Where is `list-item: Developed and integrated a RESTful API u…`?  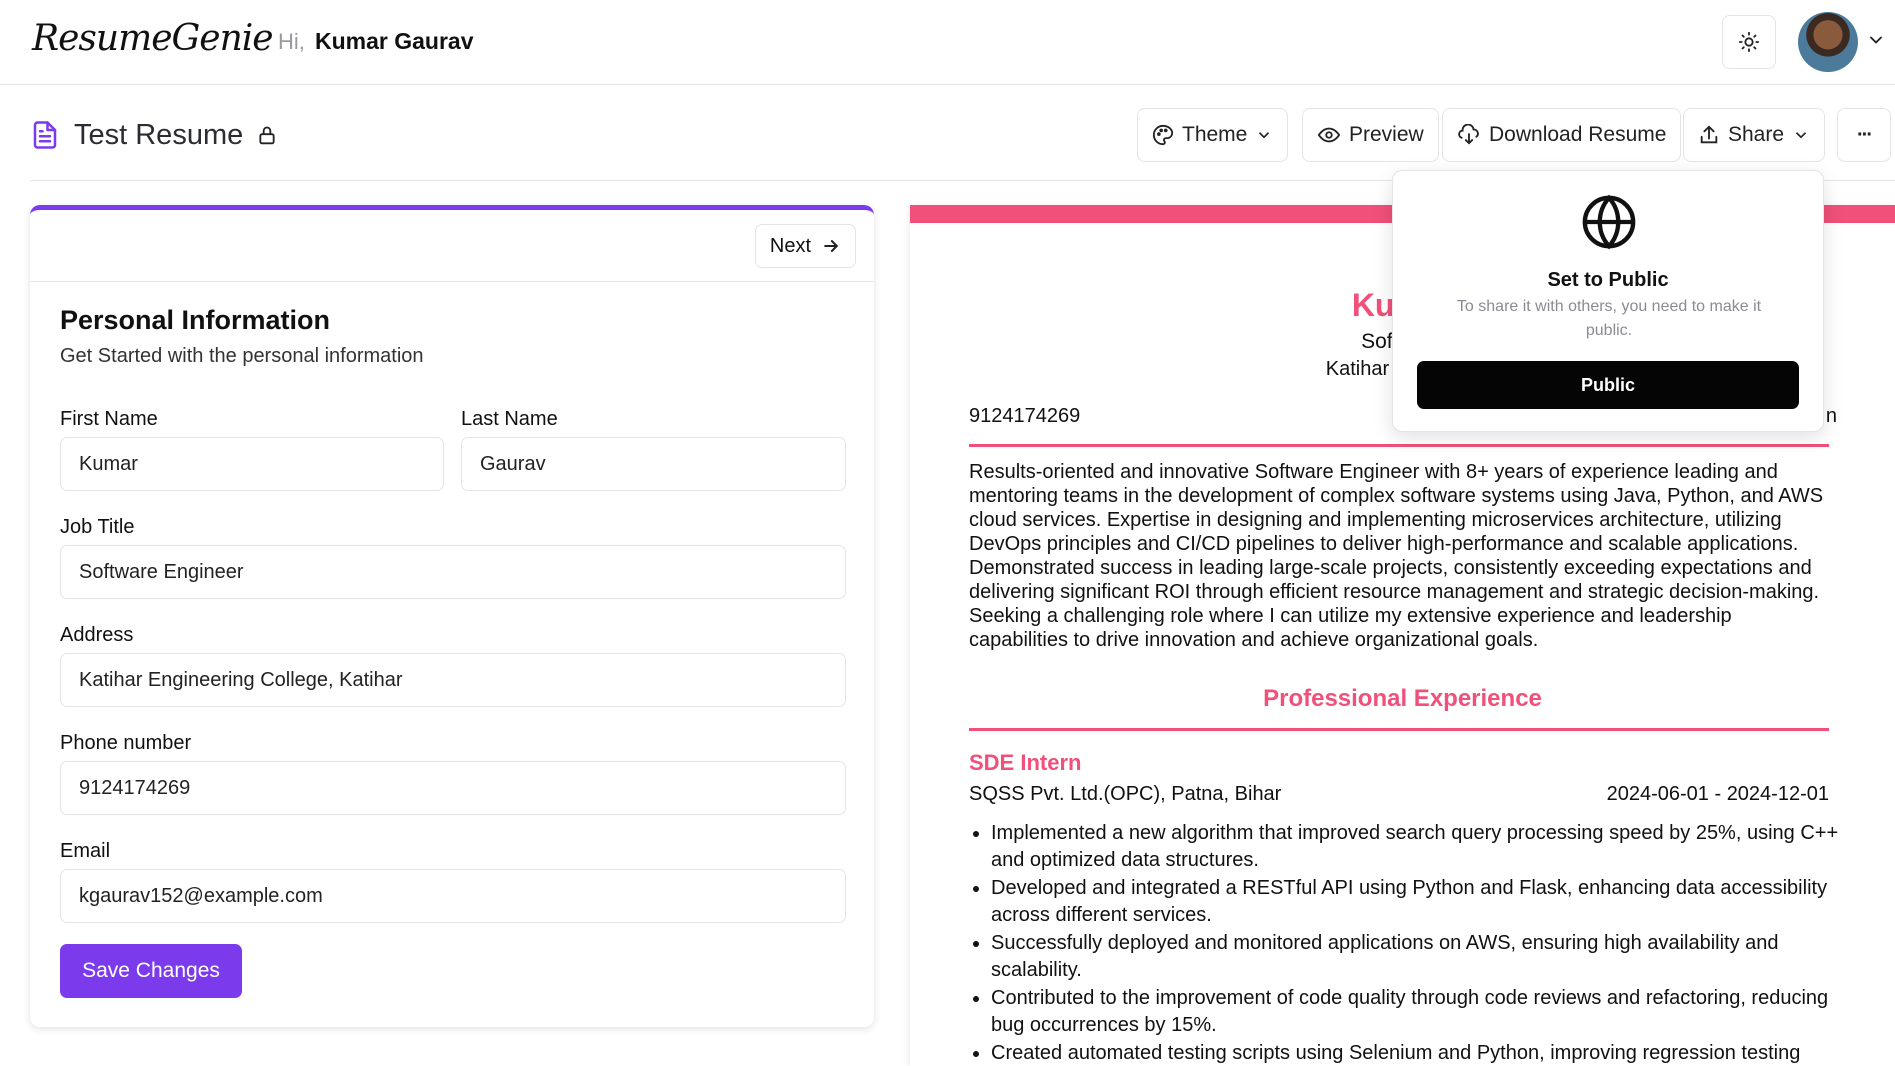
list-item: Developed and integrated a RESTful API u… is located at coordinates (1421, 902).